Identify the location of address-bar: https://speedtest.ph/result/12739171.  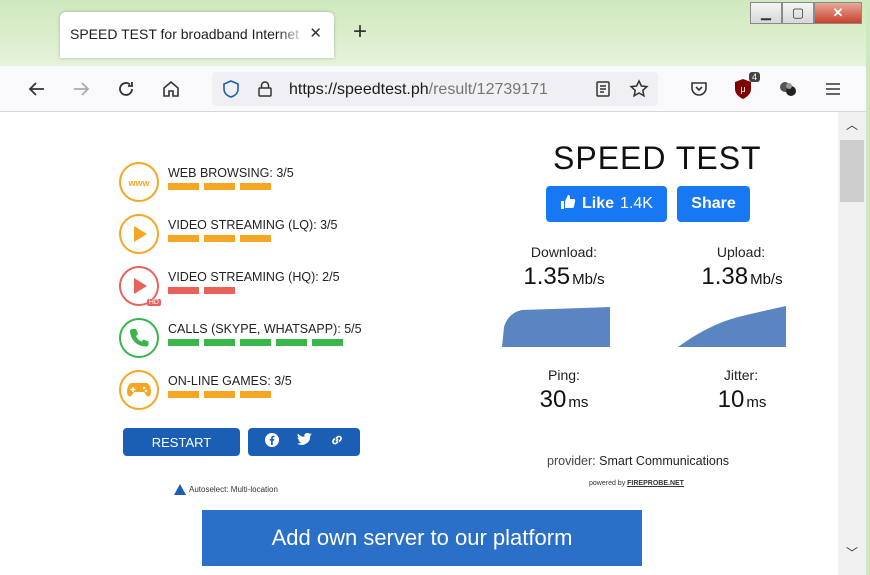
(435, 89).